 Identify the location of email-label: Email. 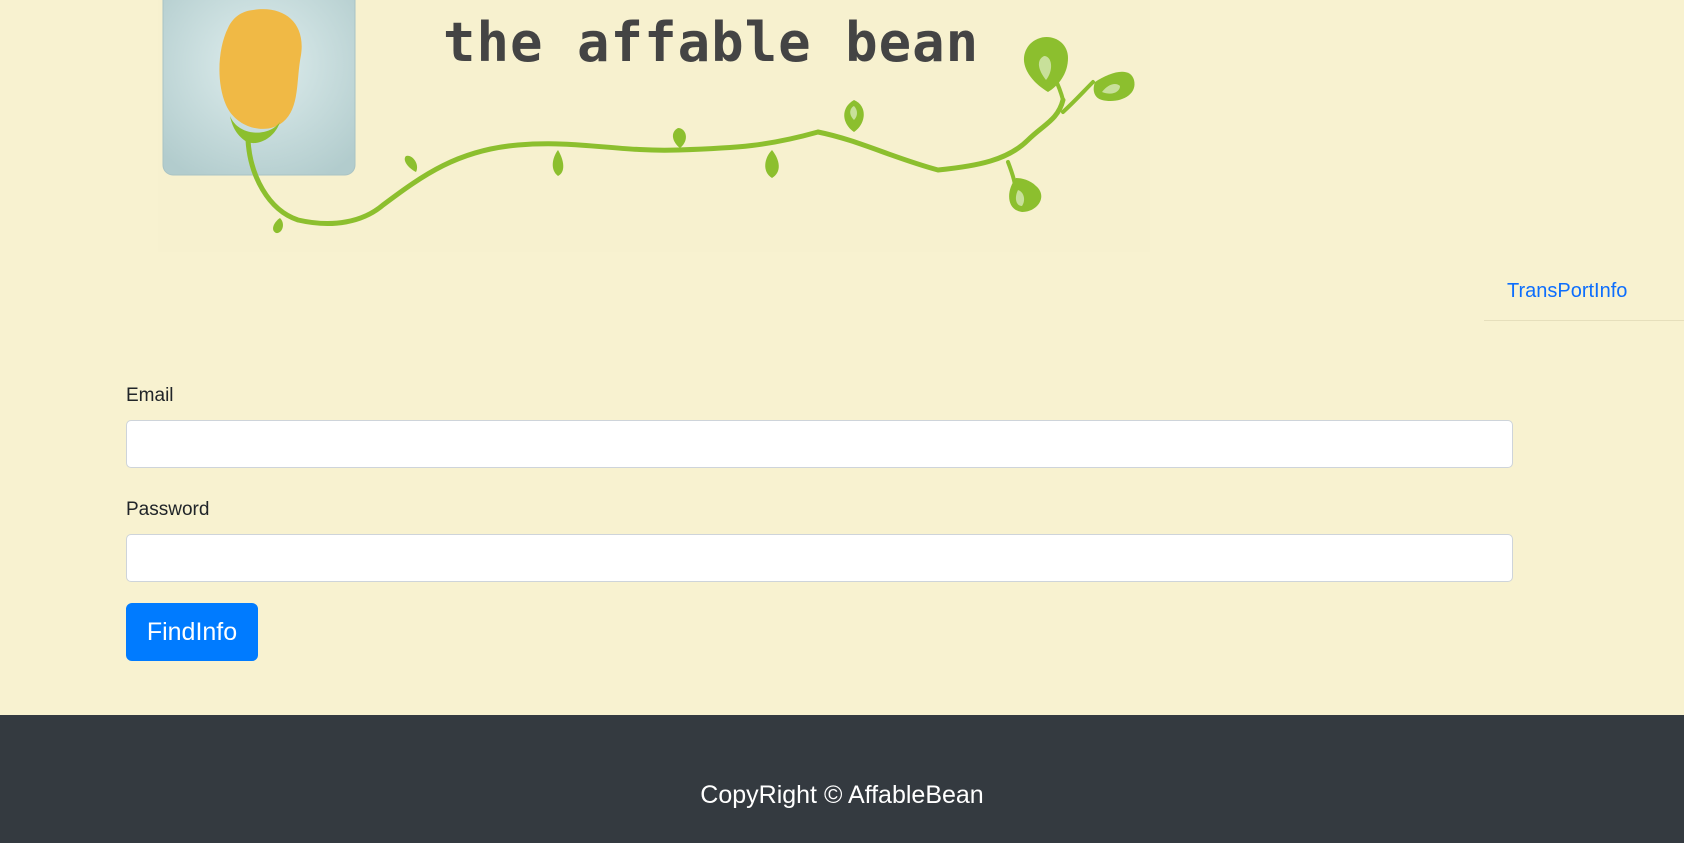
(150, 395).